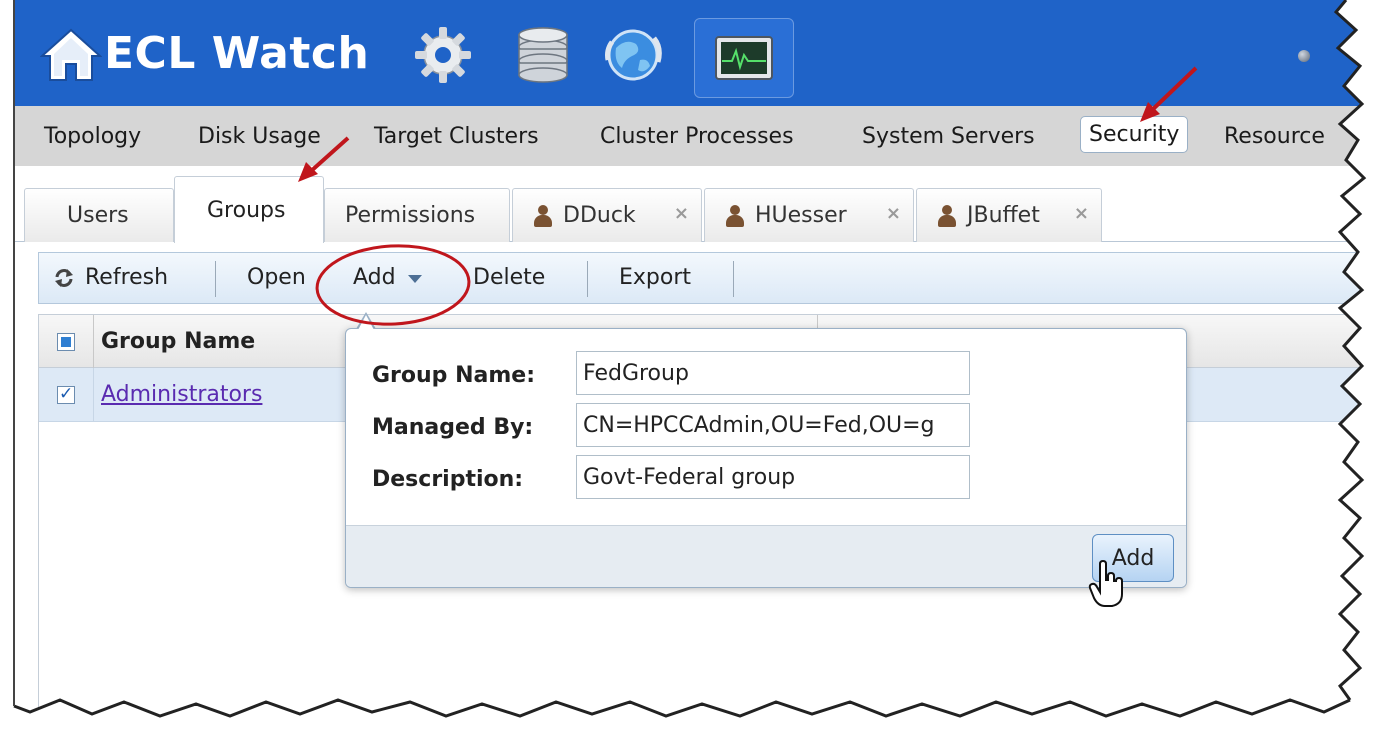 This screenshot has width=1378, height=731. I want to click on managed-by-input, so click(773, 425).